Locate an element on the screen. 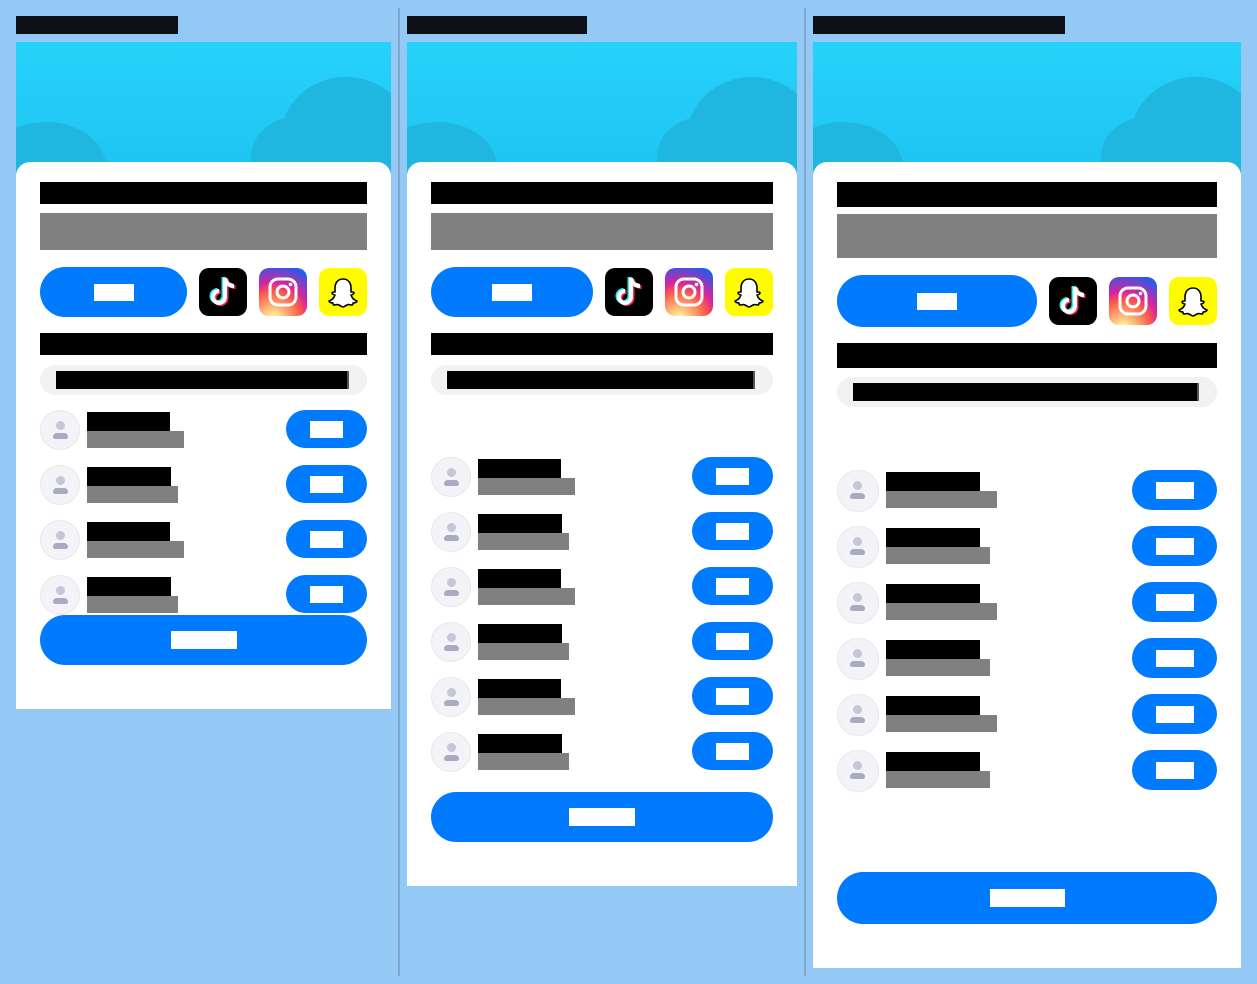 The height and width of the screenshot is (984, 1257). header-banner is located at coordinates (203, 112).